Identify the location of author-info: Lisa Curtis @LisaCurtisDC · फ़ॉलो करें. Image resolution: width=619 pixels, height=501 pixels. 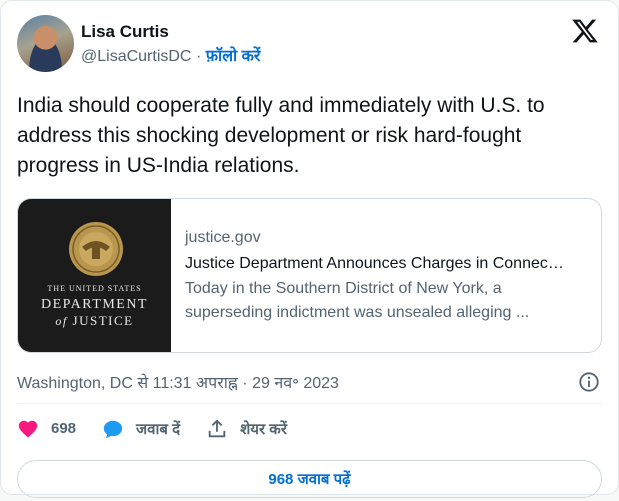
(170, 44).